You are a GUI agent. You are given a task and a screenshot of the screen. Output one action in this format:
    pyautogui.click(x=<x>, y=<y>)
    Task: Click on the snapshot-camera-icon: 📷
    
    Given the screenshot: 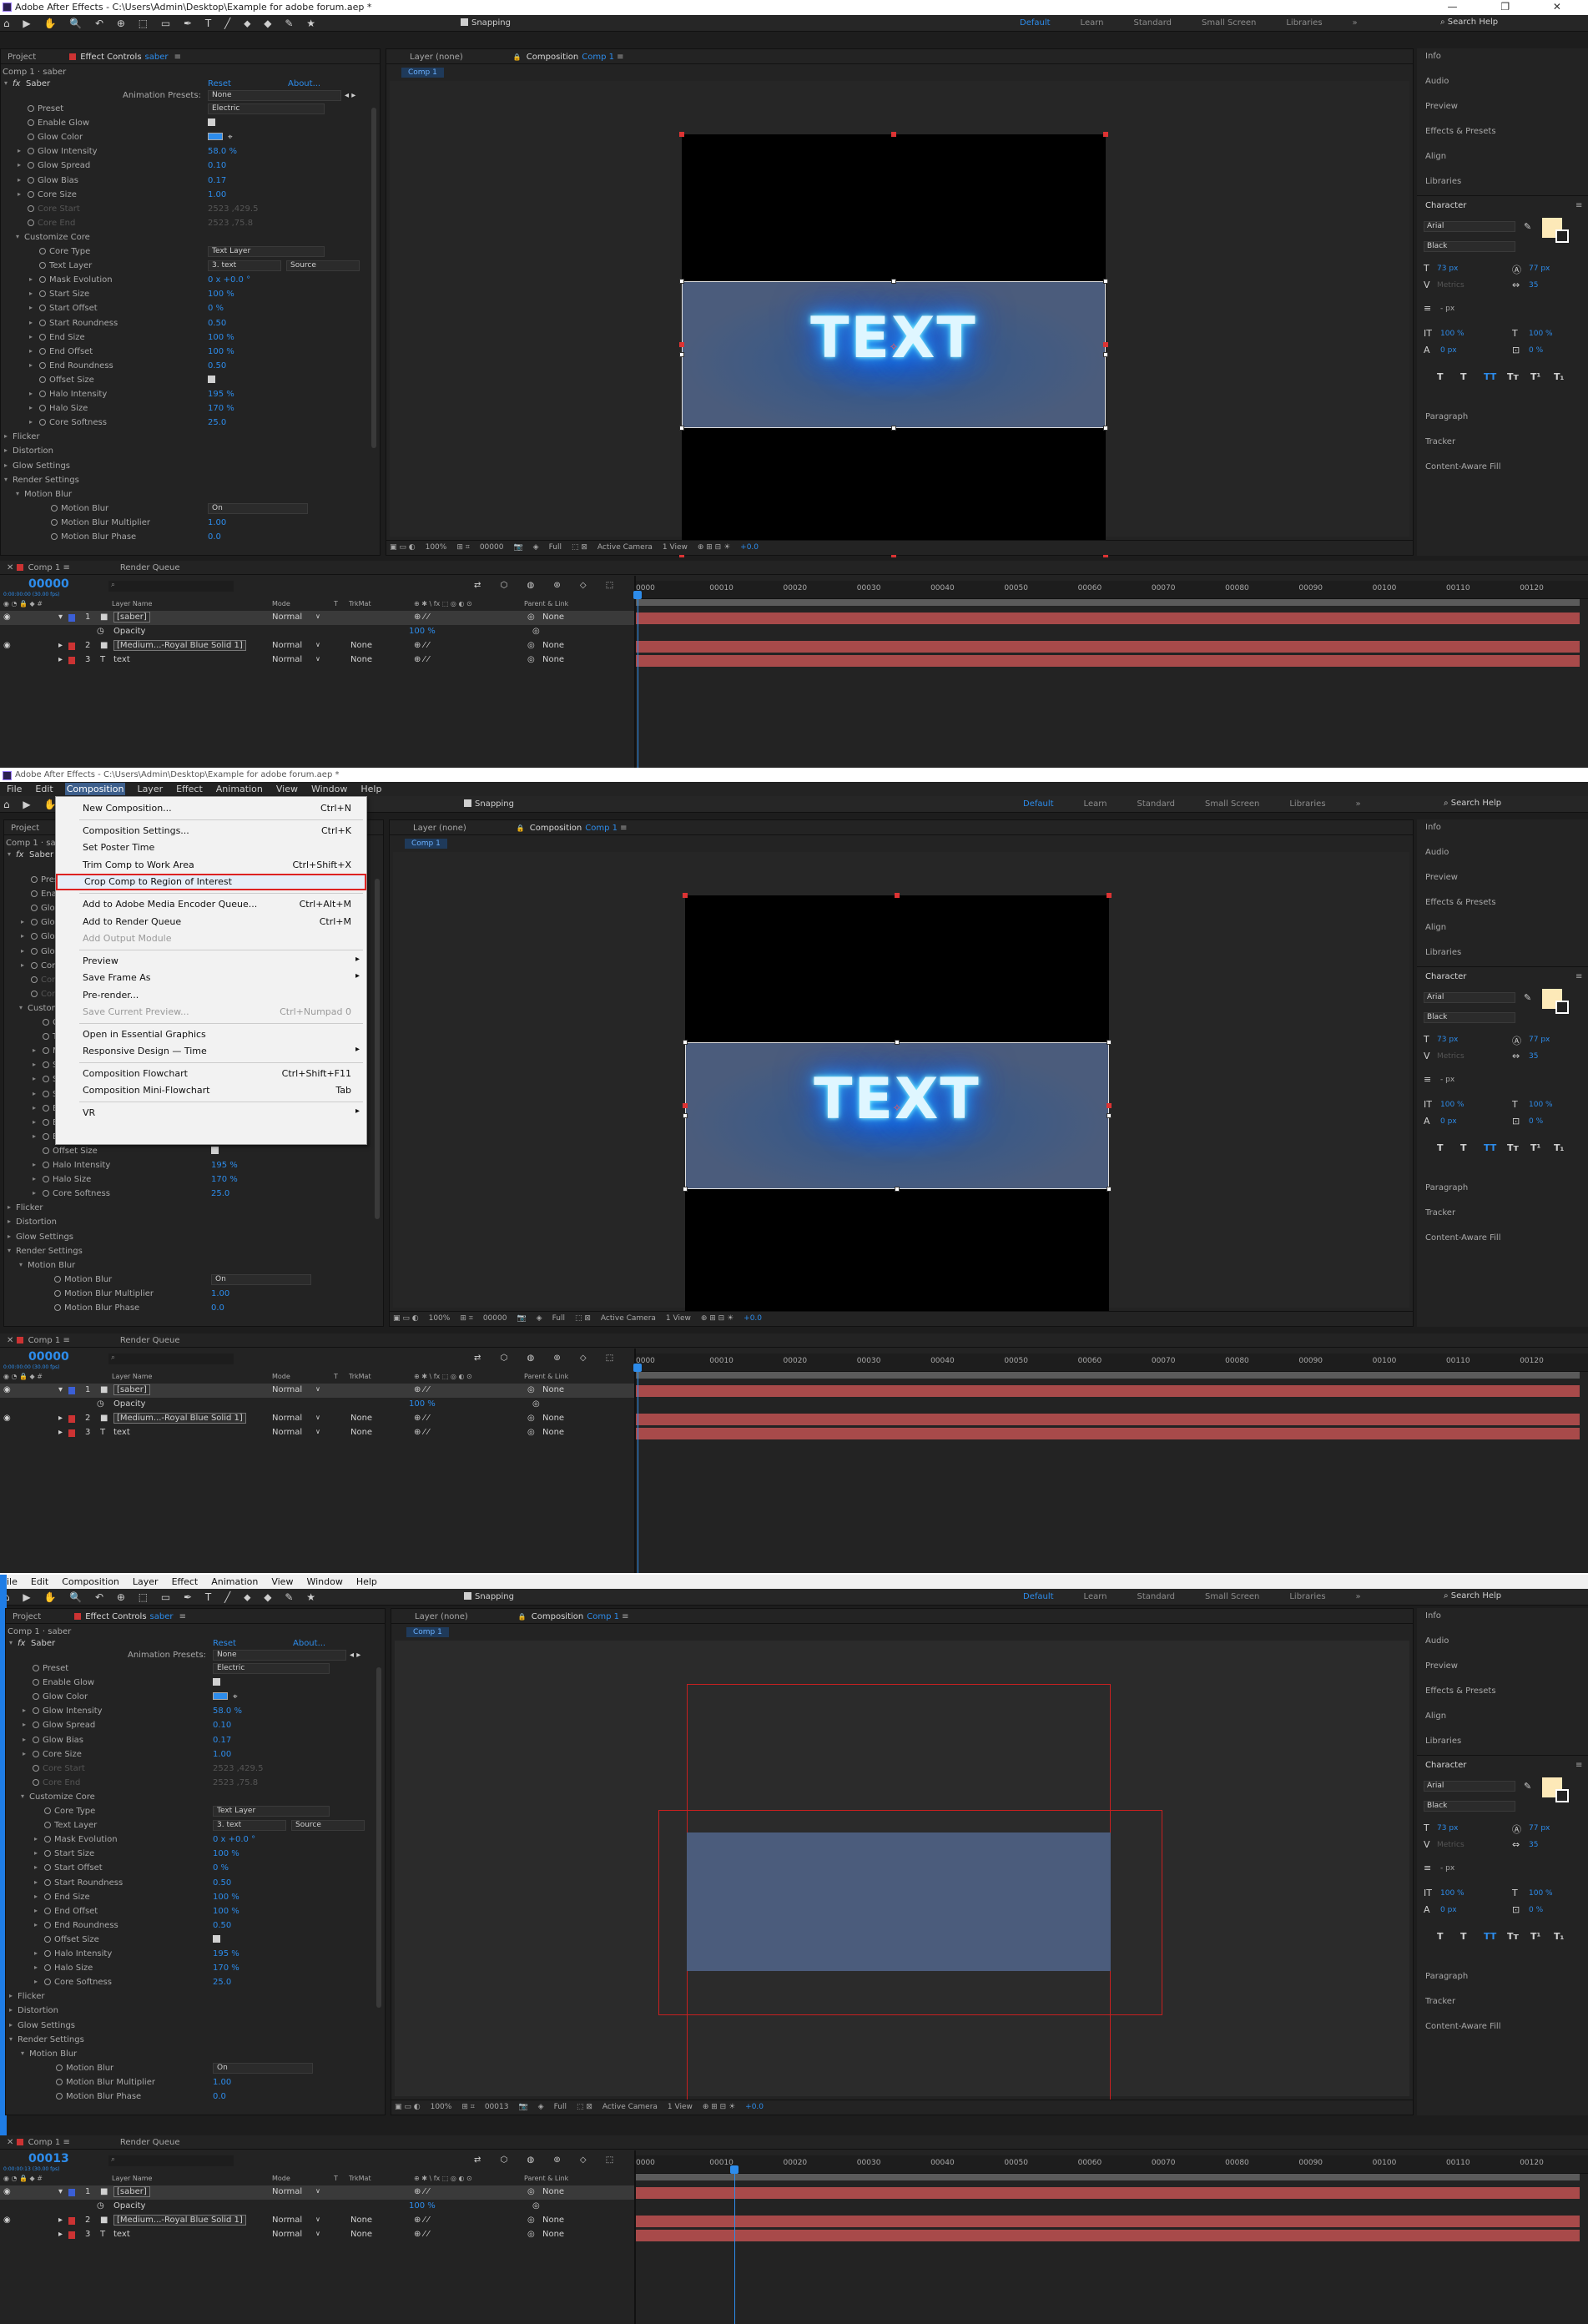 What is the action you would take?
    pyautogui.click(x=522, y=1318)
    